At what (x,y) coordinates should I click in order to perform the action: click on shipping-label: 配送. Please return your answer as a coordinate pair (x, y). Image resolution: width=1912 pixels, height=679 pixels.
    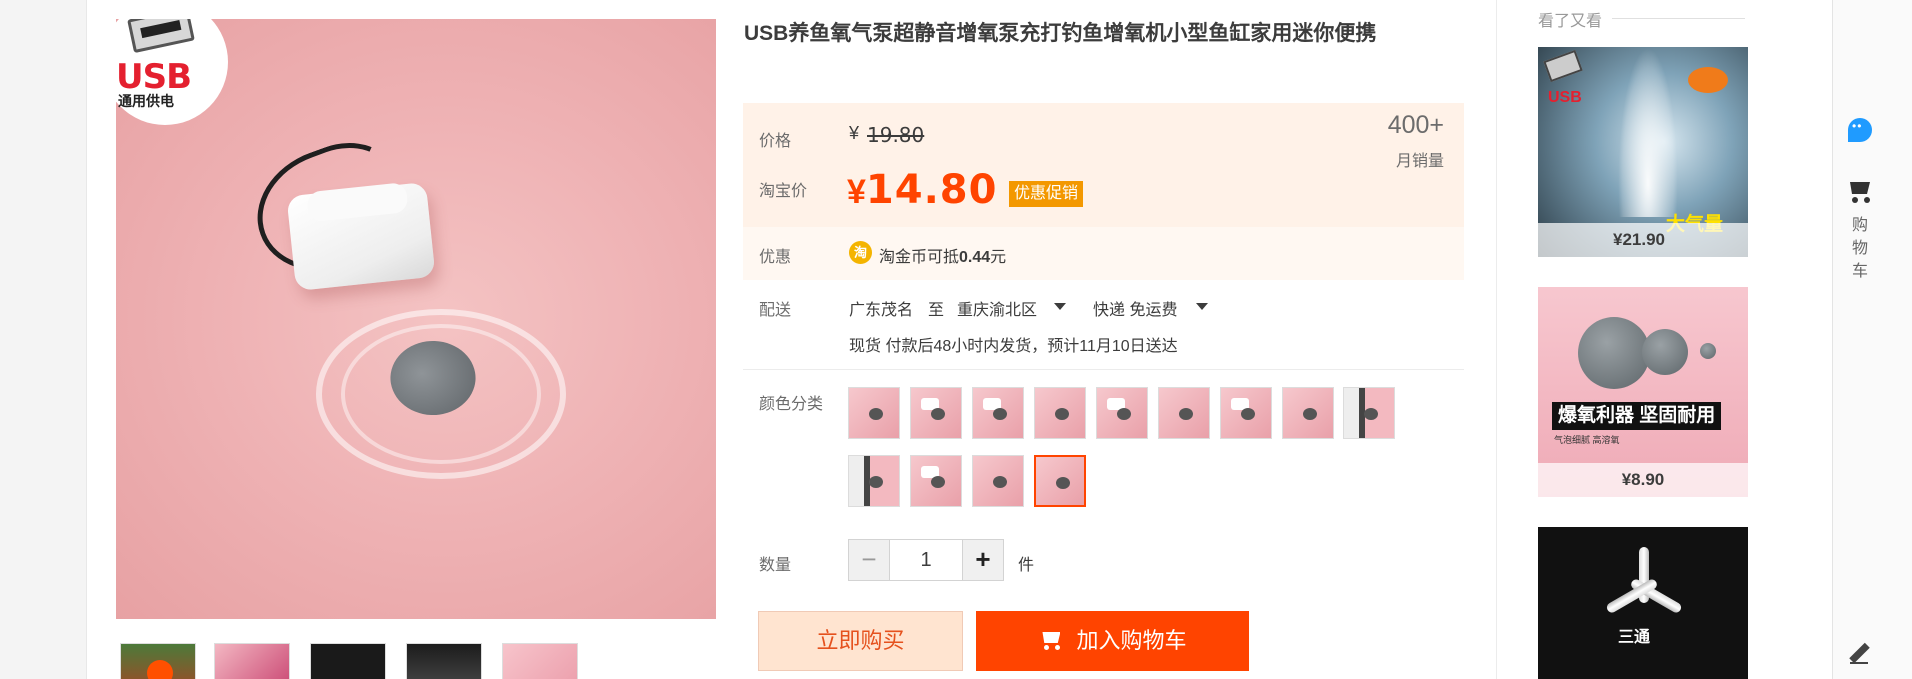
    Looking at the image, I should click on (775, 310).